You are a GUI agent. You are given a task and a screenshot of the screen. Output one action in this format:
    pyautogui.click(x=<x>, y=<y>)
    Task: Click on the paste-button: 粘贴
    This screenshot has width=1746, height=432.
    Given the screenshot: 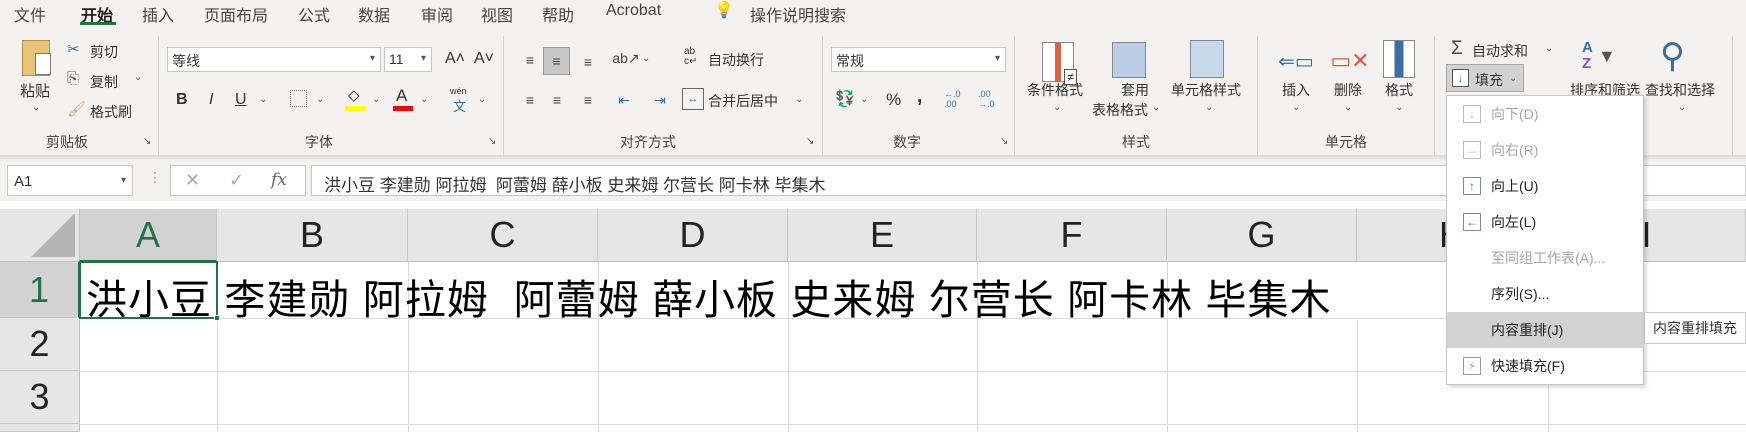 What is the action you would take?
    pyautogui.click(x=35, y=90)
    